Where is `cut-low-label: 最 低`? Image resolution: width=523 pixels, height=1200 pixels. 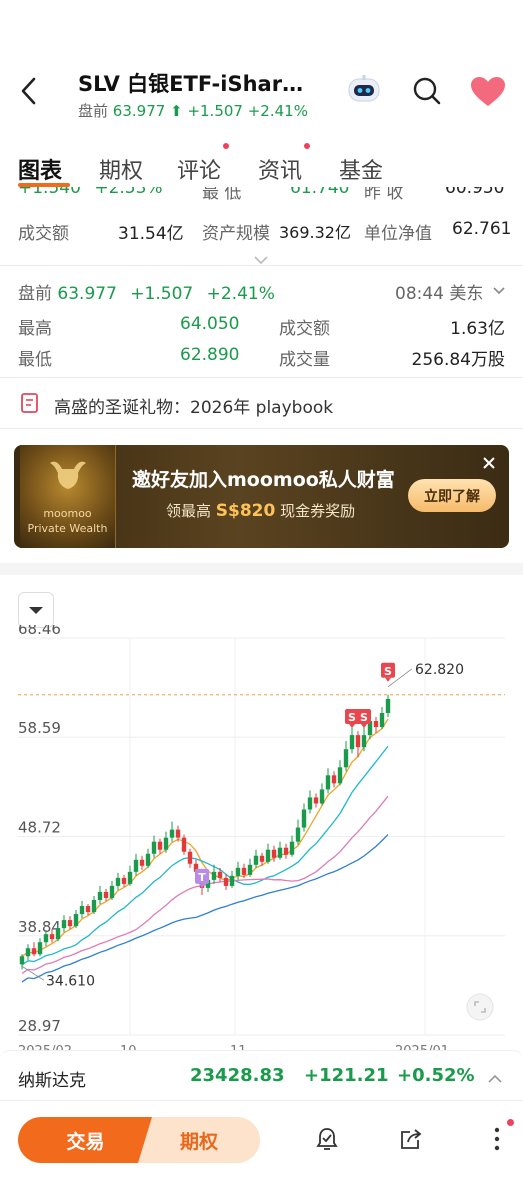 cut-low-label: 最 低 is located at coordinates (222, 195).